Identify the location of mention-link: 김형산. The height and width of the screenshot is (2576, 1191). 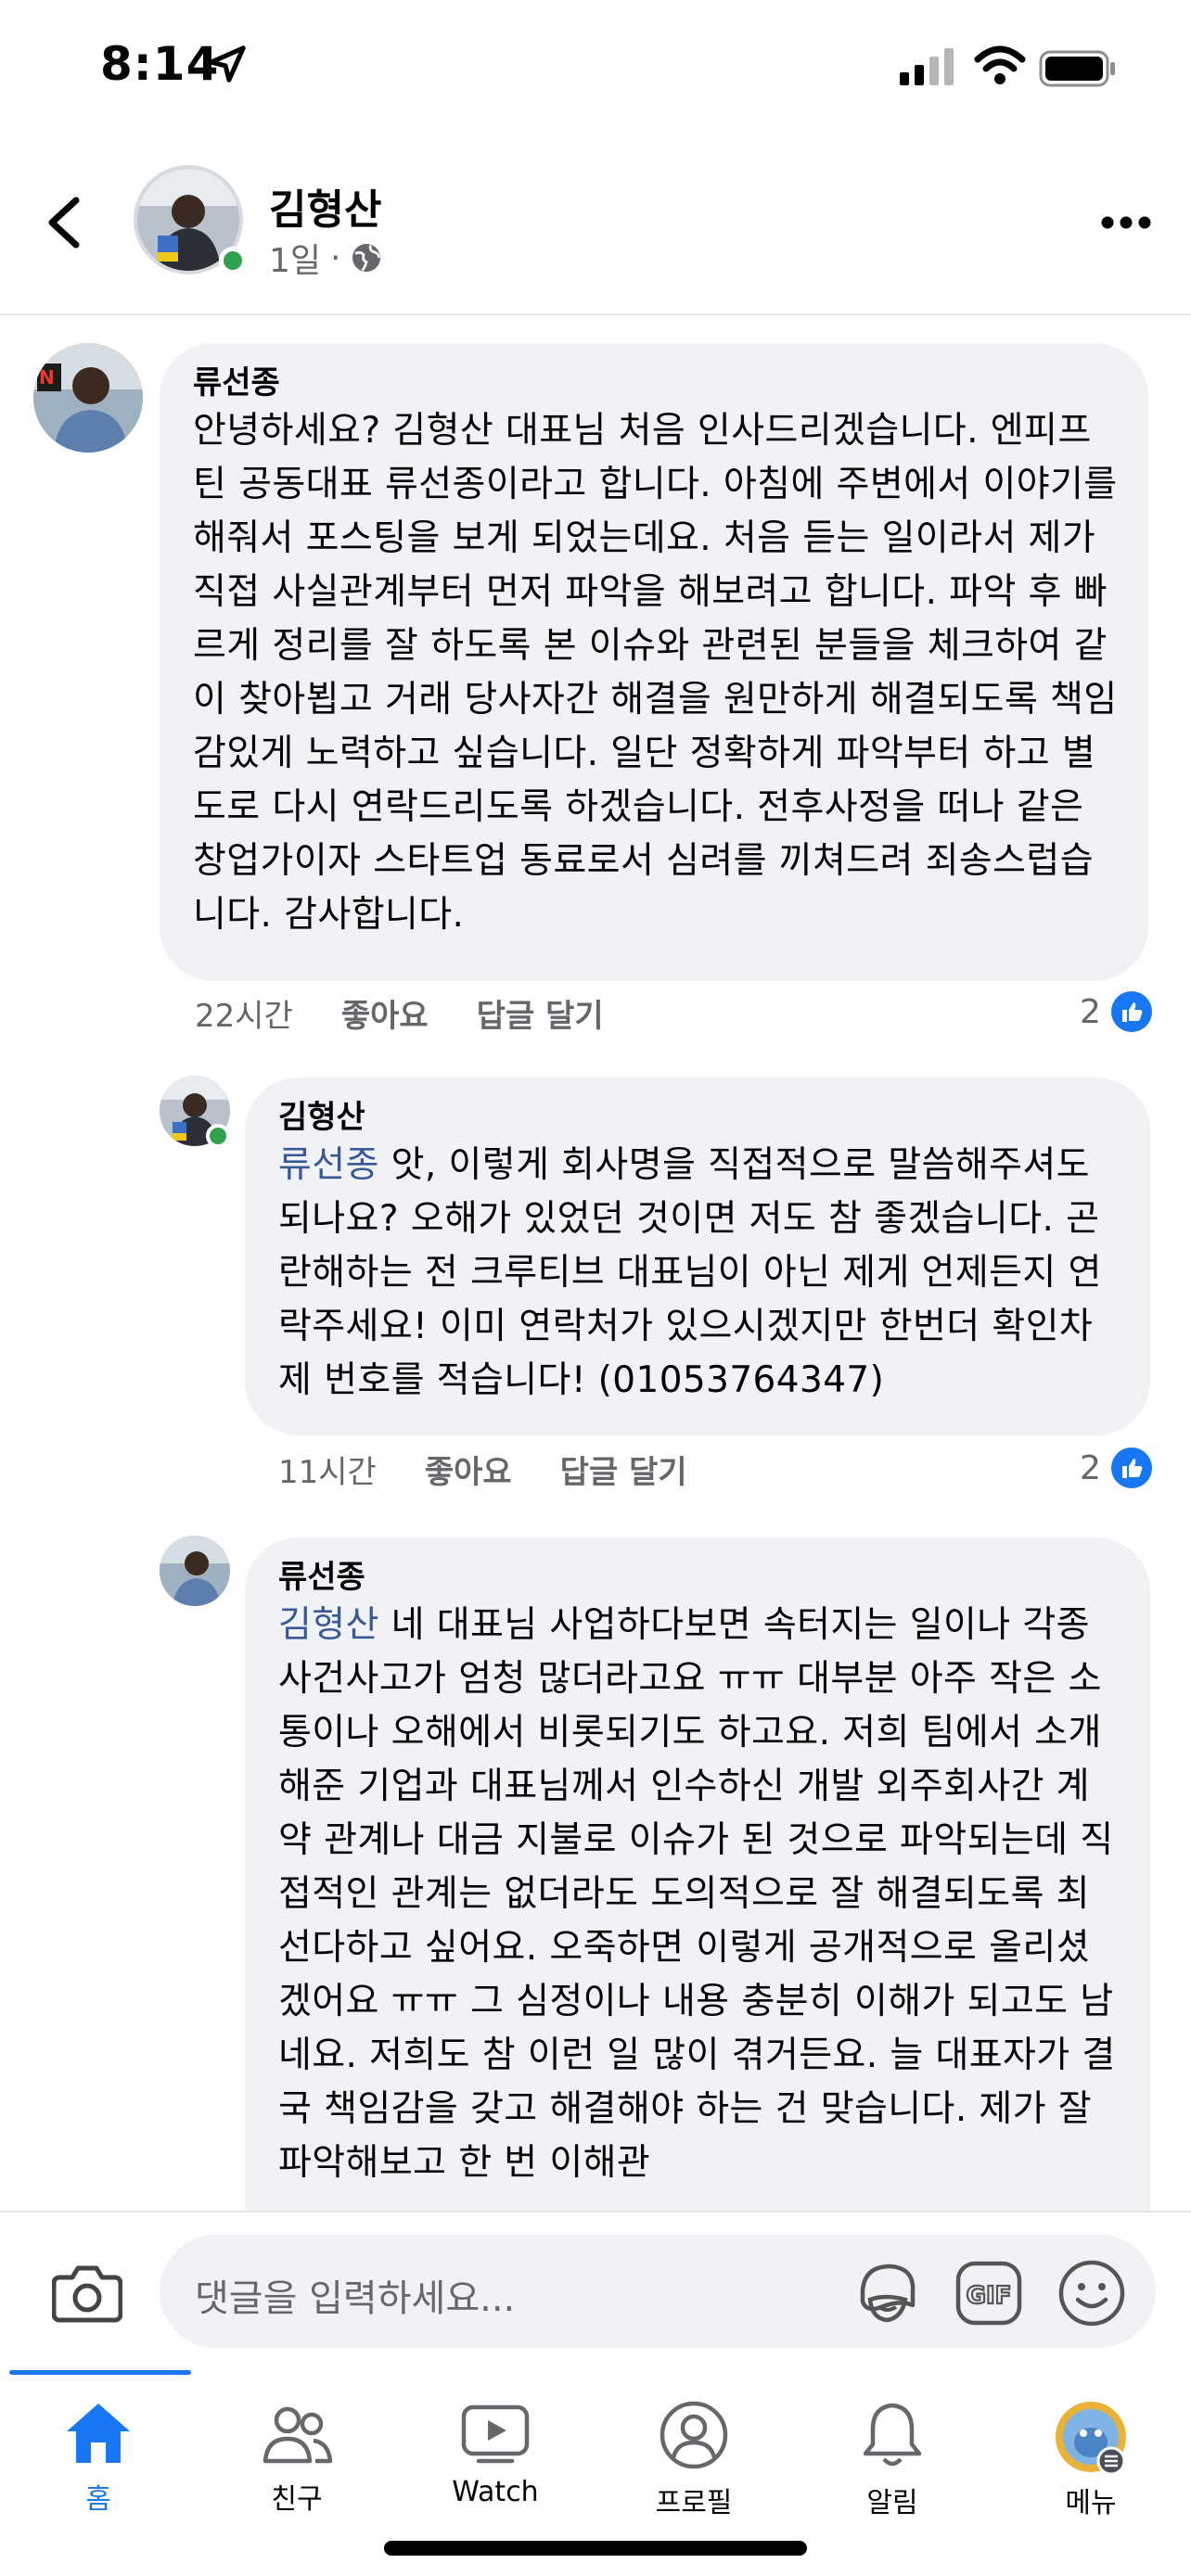
(328, 1625).